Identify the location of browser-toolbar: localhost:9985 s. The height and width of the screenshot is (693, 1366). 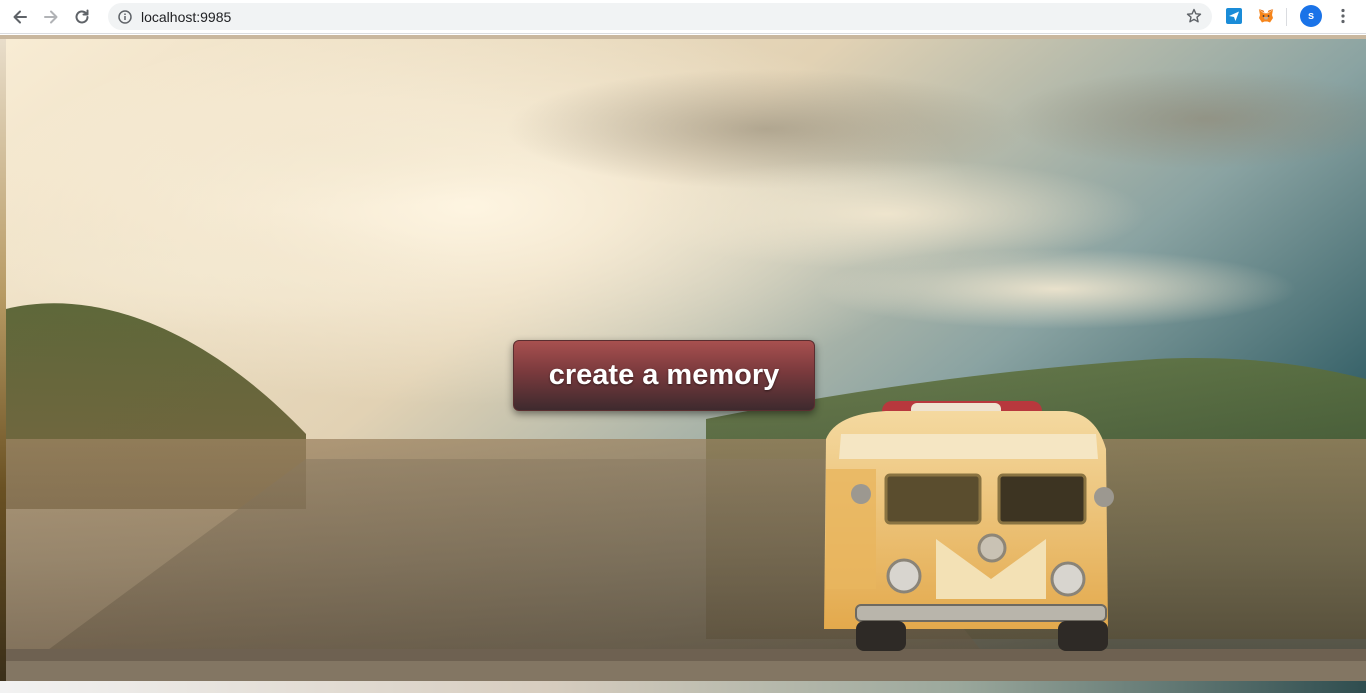
(683, 17).